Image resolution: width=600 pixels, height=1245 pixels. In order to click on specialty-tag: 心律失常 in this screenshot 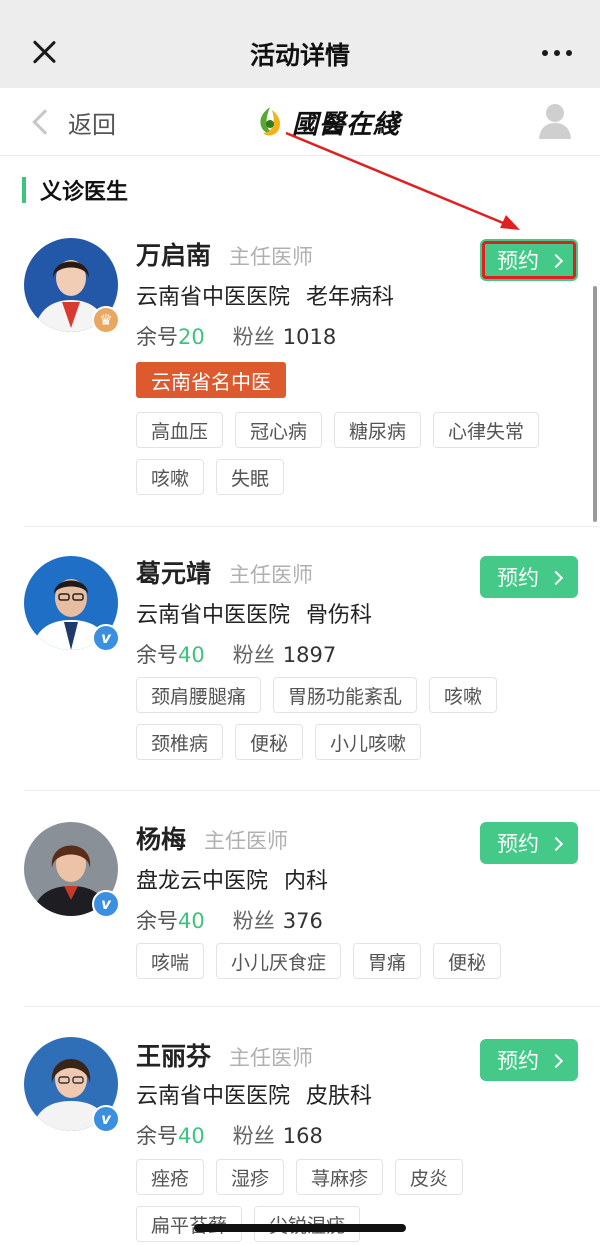, I will do `click(486, 430)`.